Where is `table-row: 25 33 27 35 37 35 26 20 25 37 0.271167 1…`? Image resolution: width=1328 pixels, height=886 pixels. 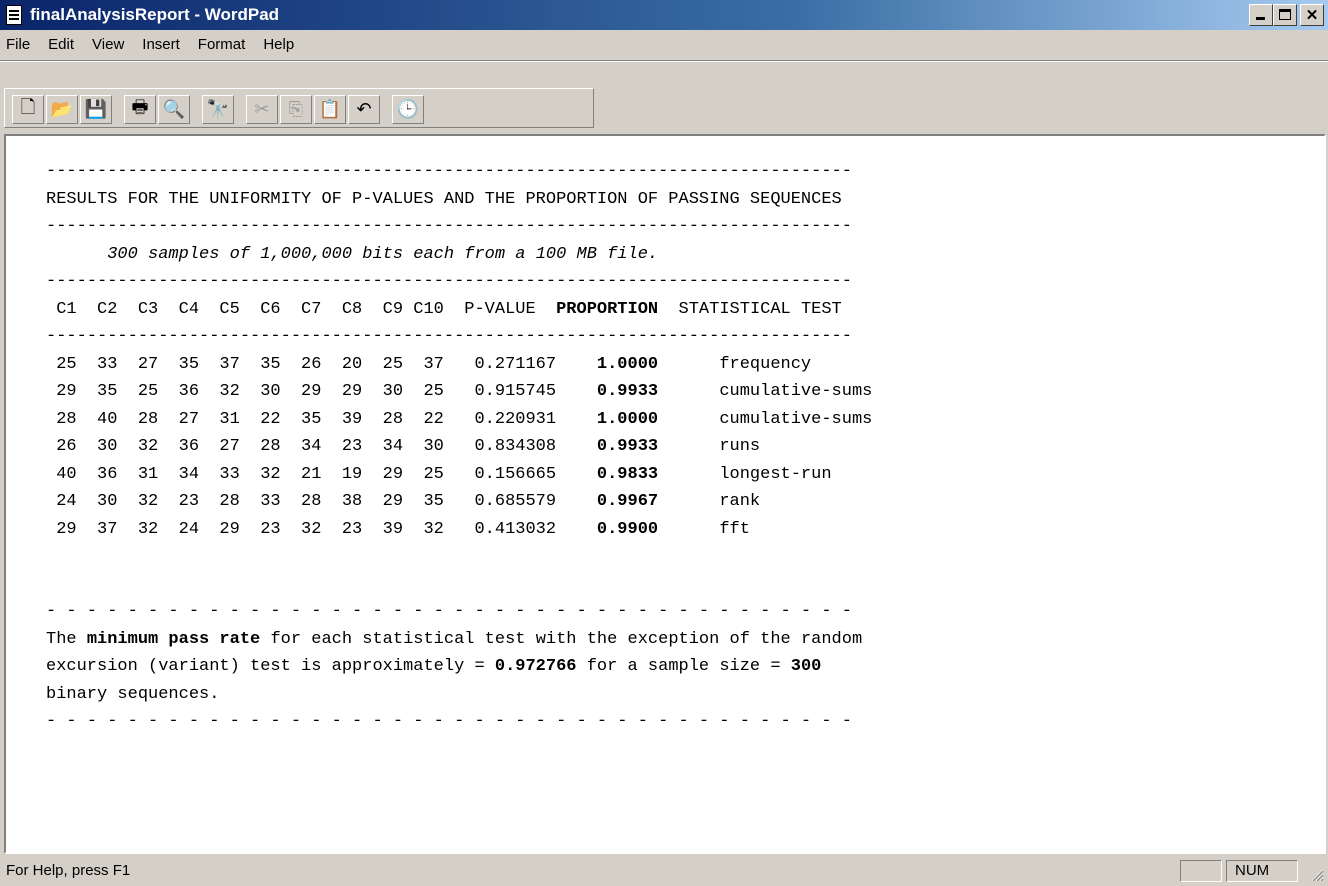
table-row: 25 33 27 35 37 35 26 20 25 37 0.271167 1… is located at coordinates (428, 364).